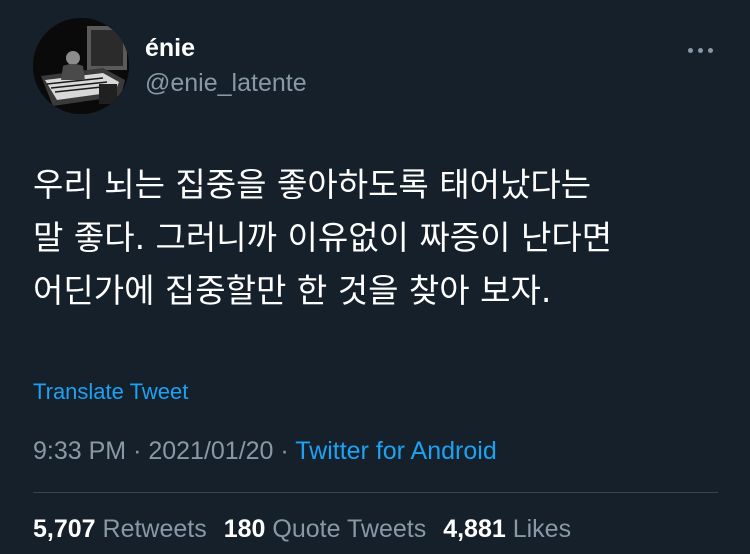  What do you see at coordinates (395, 451) in the screenshot?
I see `tweet-source-link: Twitter for Android` at bounding box center [395, 451].